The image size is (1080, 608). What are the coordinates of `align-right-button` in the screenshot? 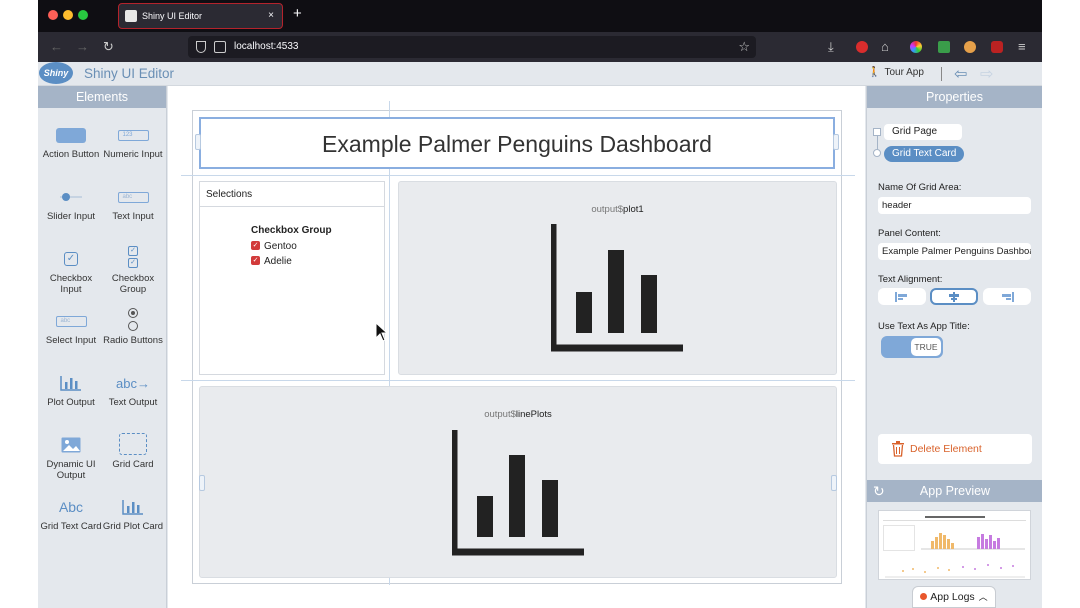 It's located at (1007, 296).